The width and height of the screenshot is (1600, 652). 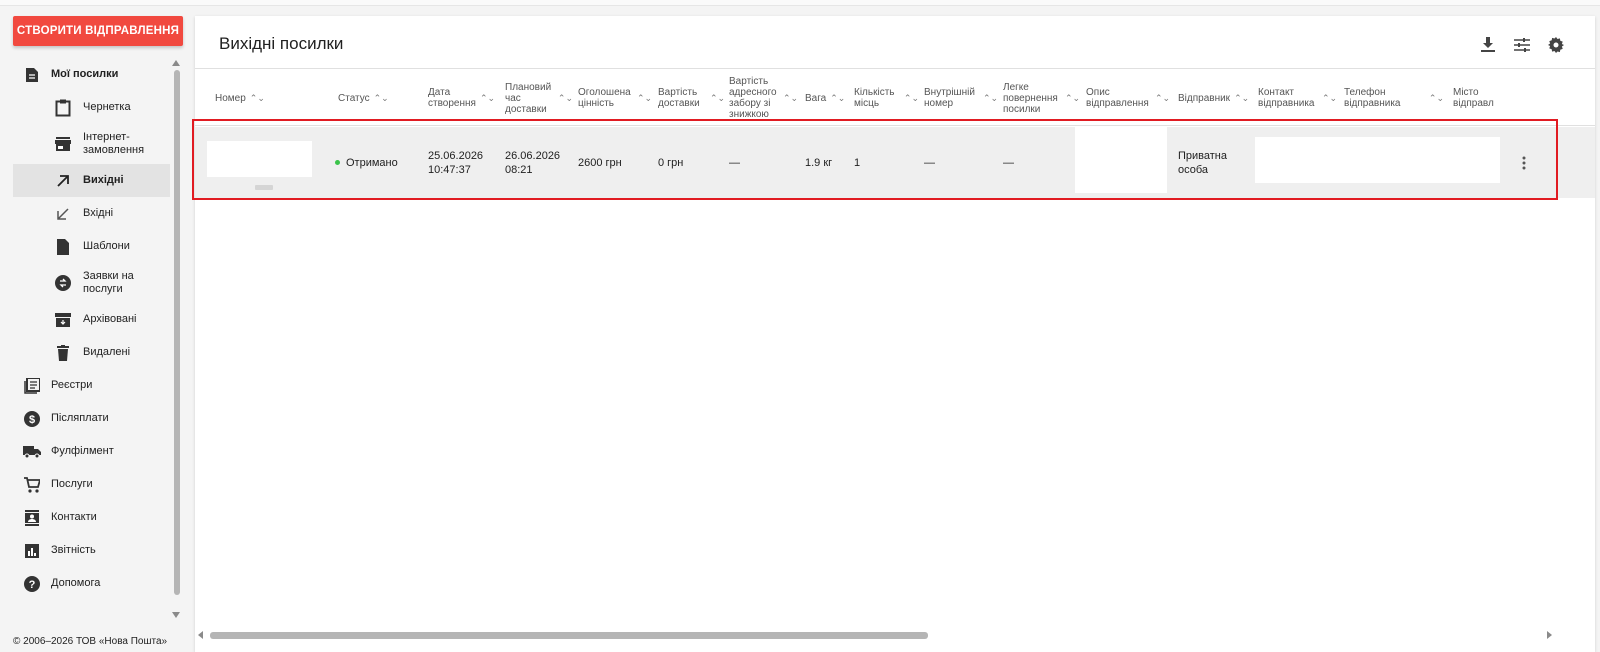 What do you see at coordinates (32, 75) in the screenshot?
I see `document-icon` at bounding box center [32, 75].